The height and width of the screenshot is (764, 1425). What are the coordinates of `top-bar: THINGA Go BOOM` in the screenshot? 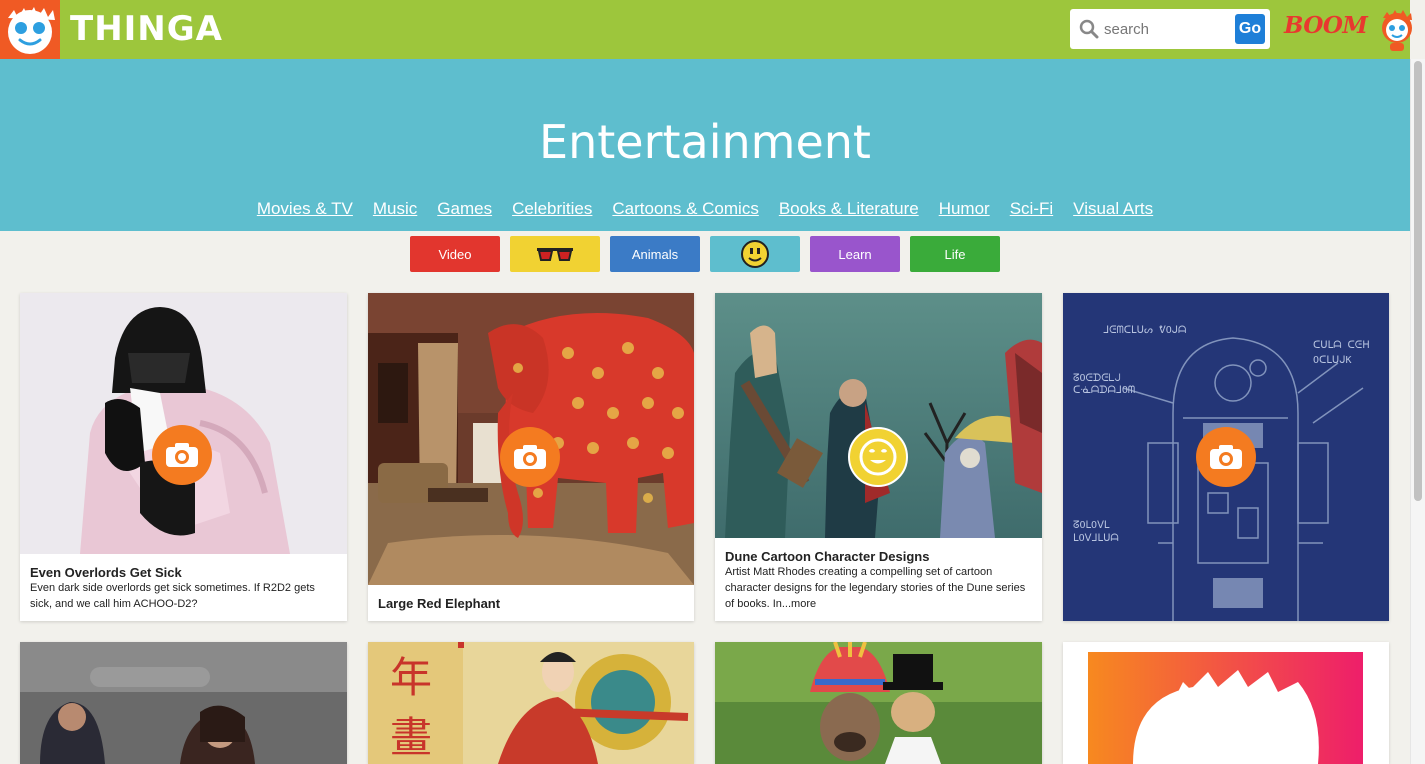 It's located at (706, 29).